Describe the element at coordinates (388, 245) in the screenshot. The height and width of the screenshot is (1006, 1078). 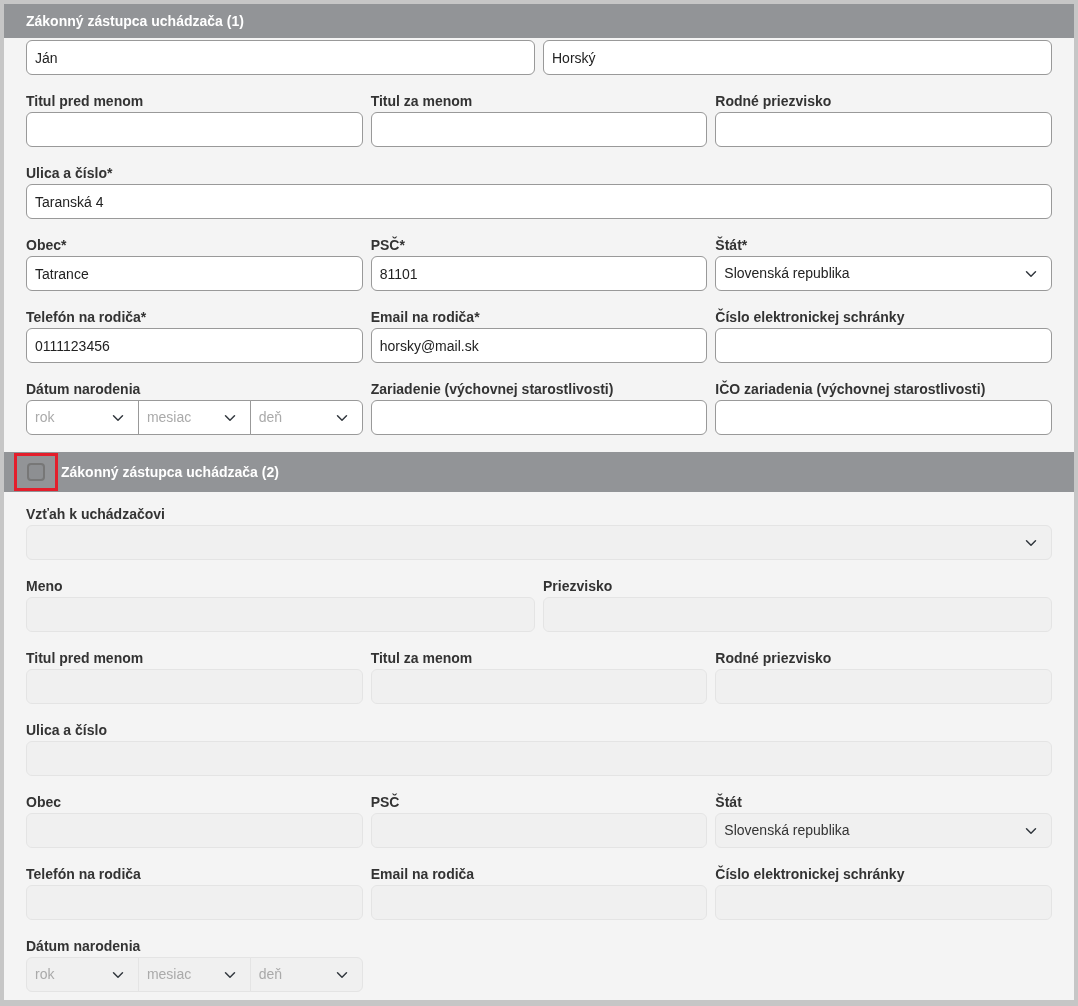
I see `field-label: PSČ*` at that location.